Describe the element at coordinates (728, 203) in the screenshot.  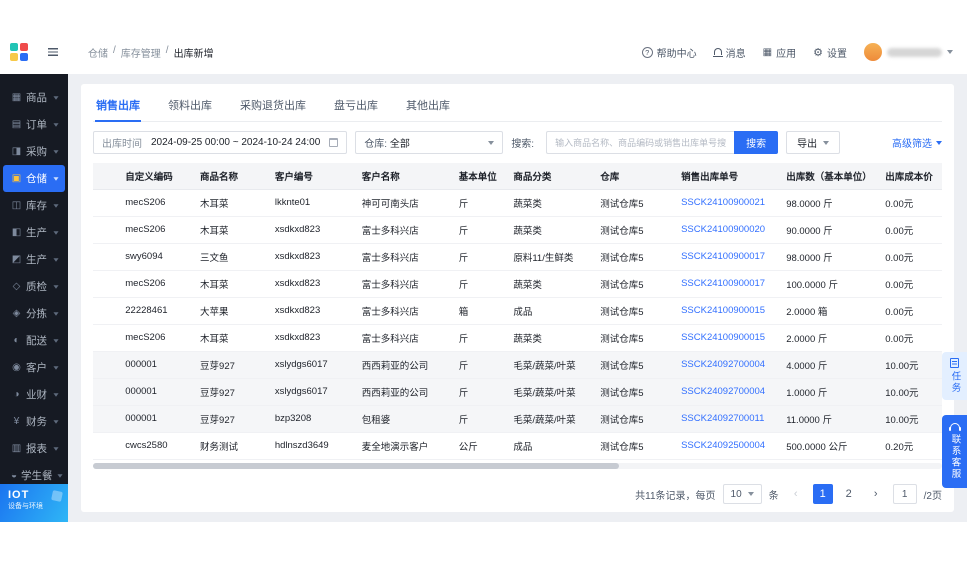
I see `cell-order-no-link: SSCK24100900021` at that location.